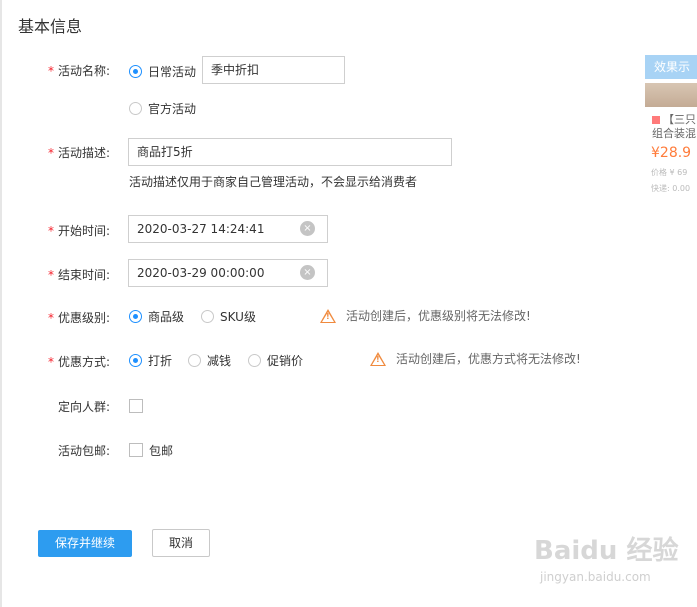  Describe the element at coordinates (55, 152) in the screenshot. I see `activity-desc-label: * 活动描述:` at that location.